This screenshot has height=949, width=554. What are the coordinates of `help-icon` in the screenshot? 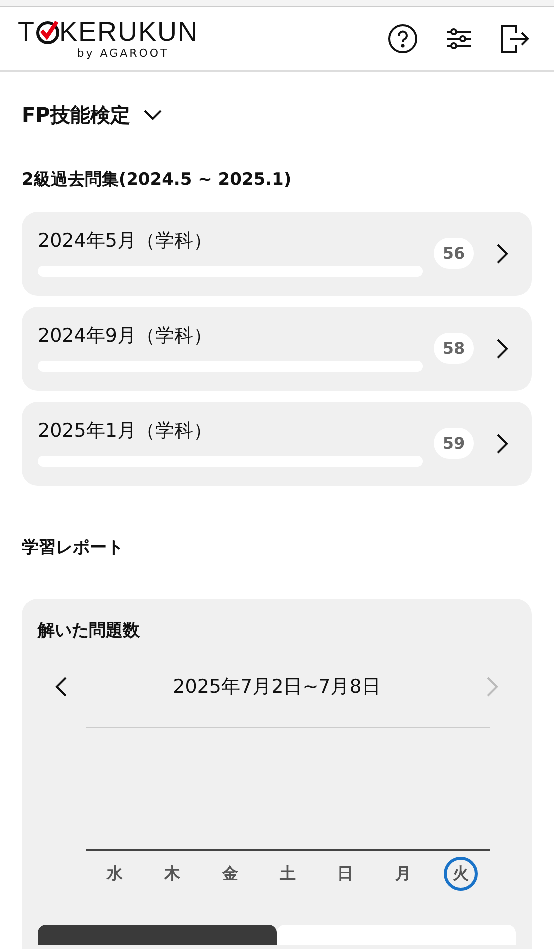 It's located at (403, 39).